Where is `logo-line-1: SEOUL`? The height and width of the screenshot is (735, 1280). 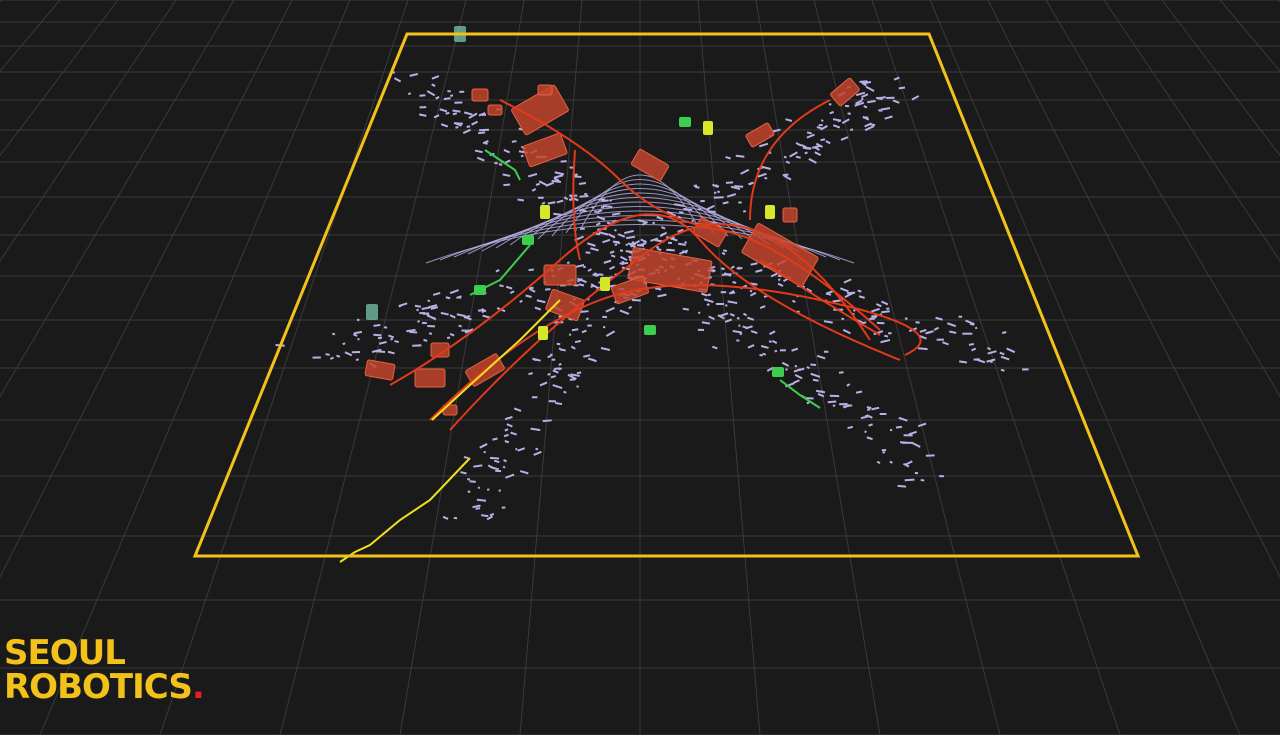
logo-line-1: SEOUL is located at coordinates (65, 653).